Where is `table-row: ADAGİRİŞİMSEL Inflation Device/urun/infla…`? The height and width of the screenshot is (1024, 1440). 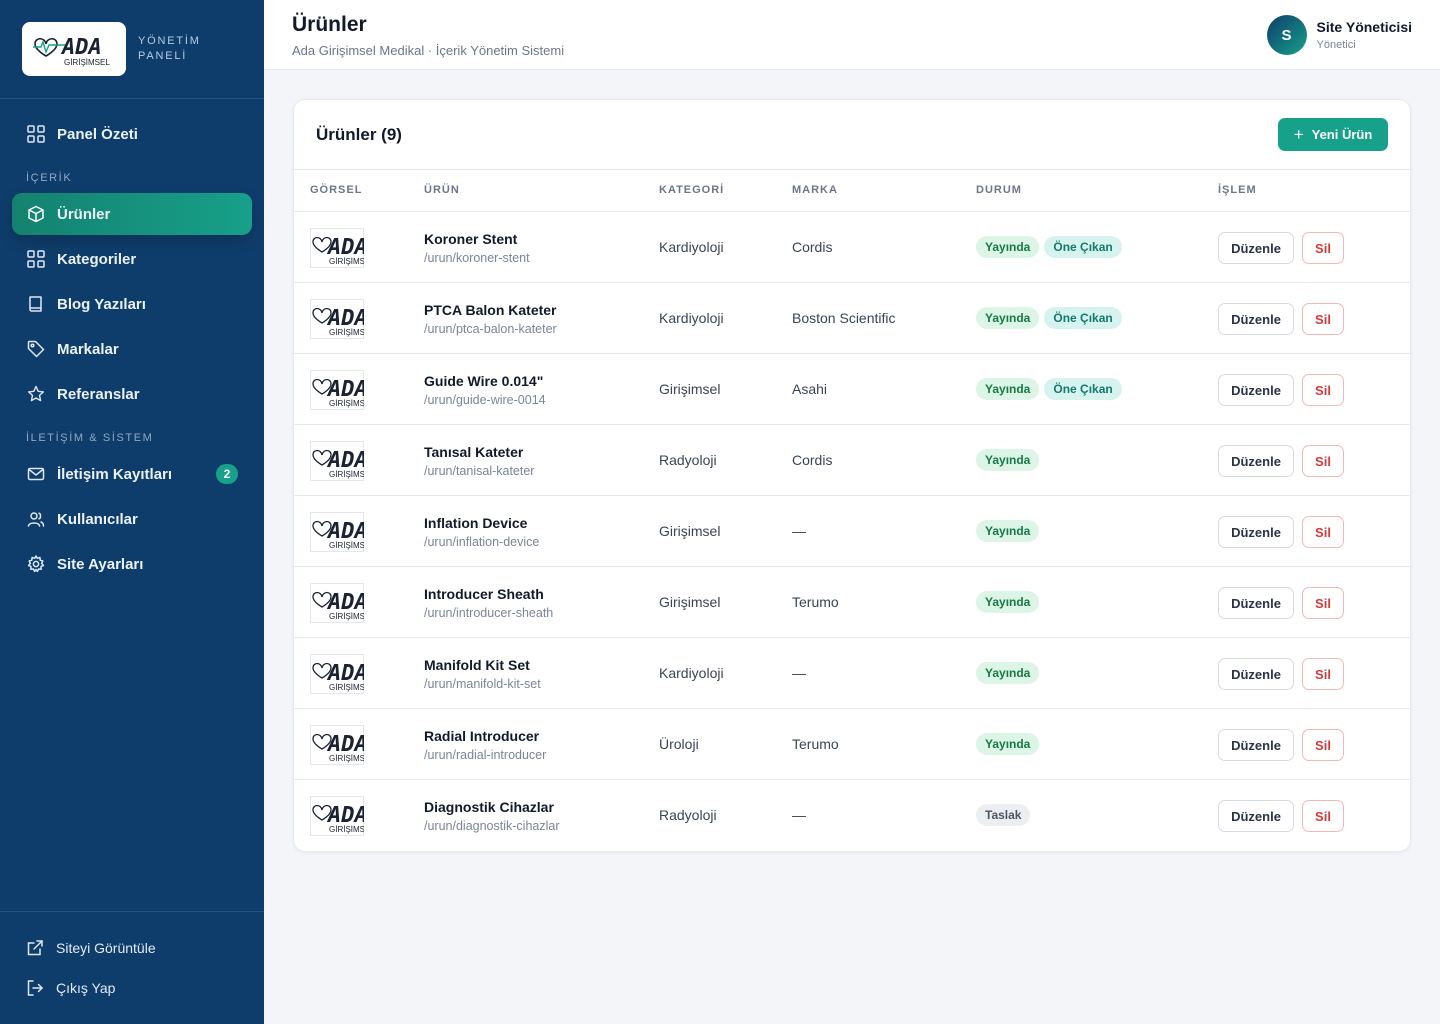
table-row: ADAGİRİŞİMSEL Inflation Device/urun/infla… is located at coordinates (852, 531).